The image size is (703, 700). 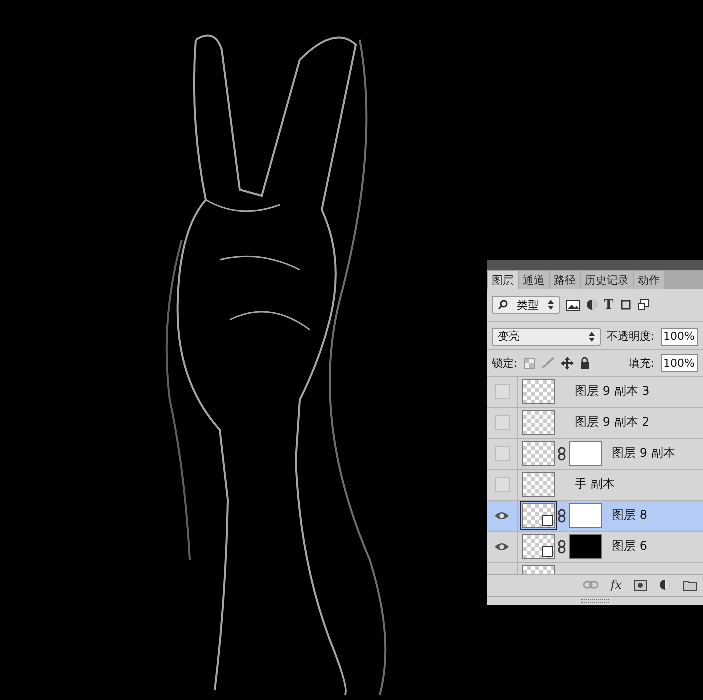 I want to click on layer-name: 图层 9 副本, so click(x=644, y=453).